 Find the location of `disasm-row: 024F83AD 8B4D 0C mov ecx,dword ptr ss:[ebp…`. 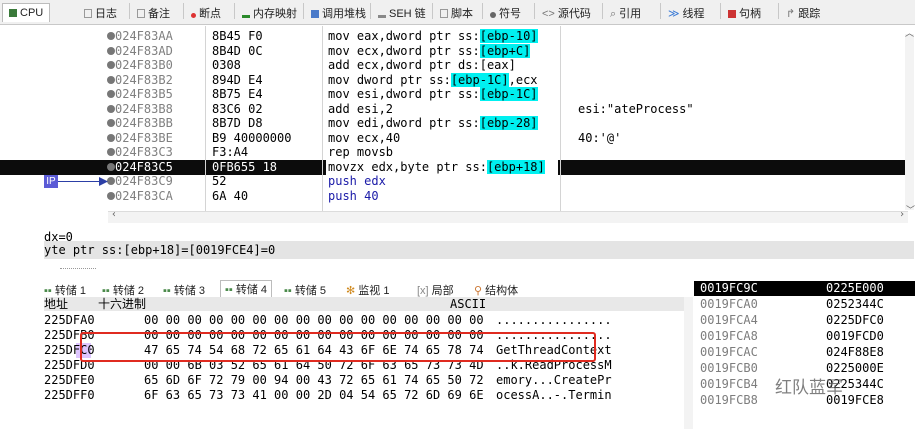

disasm-row: 024F83AD 8B4D 0C mov ecx,dword ptr ss:[ebp… is located at coordinates (452, 51).